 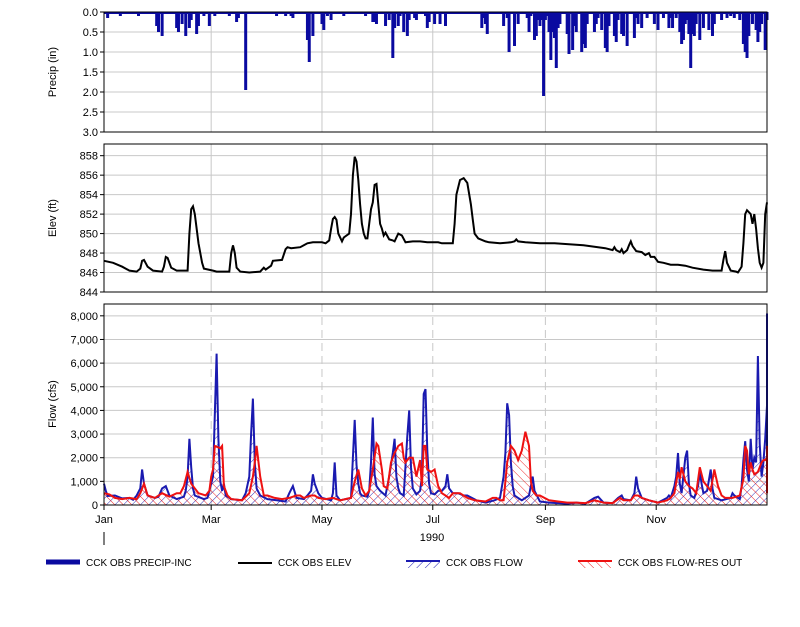 I want to click on y-tick-label: 1,000, so click(x=84, y=482).